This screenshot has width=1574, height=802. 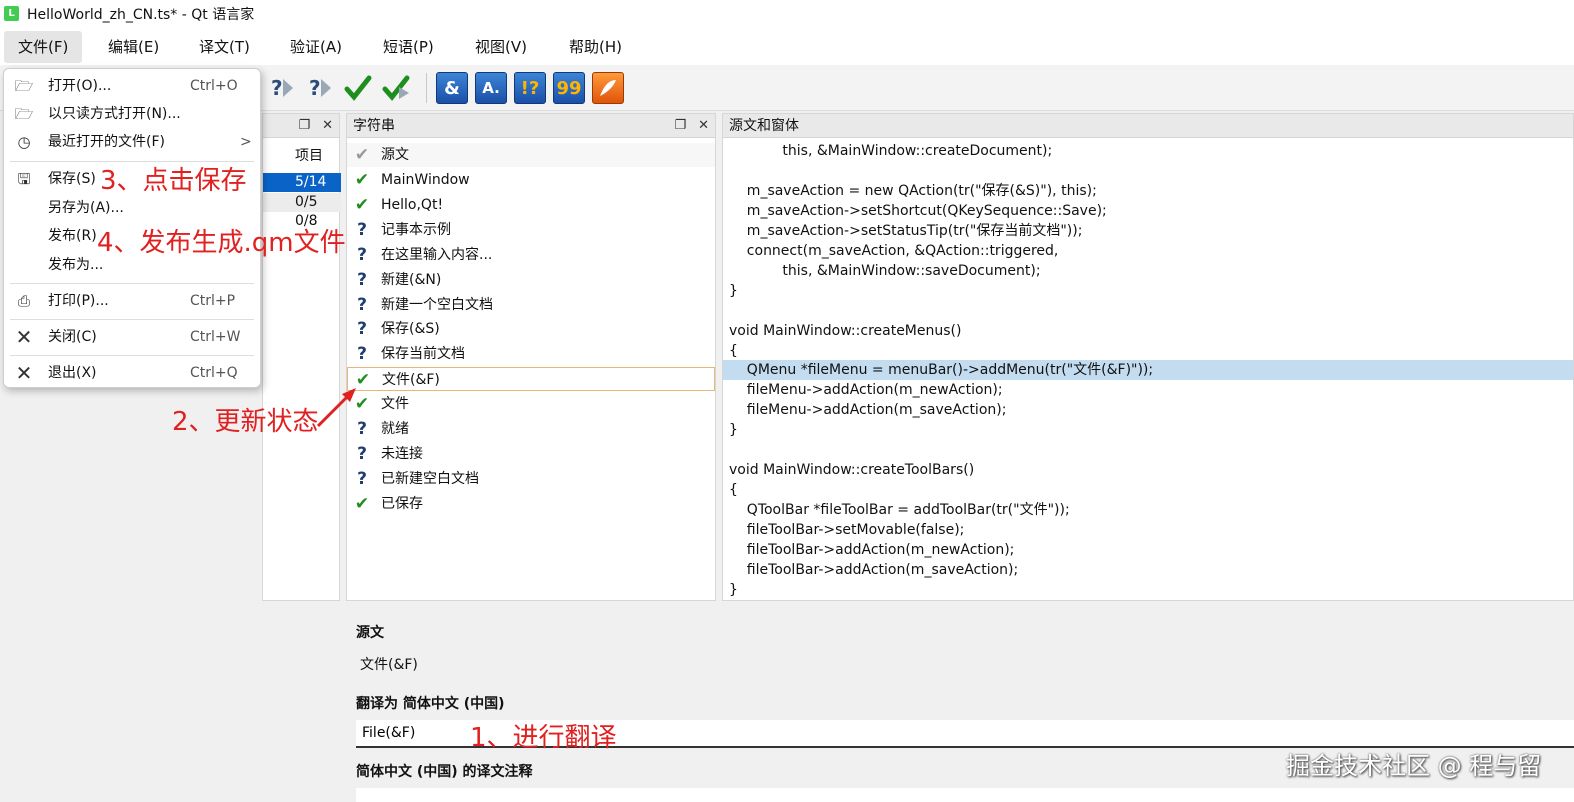 What do you see at coordinates (531, 280) in the screenshot?
I see `string-row: ? 新建(&N)` at bounding box center [531, 280].